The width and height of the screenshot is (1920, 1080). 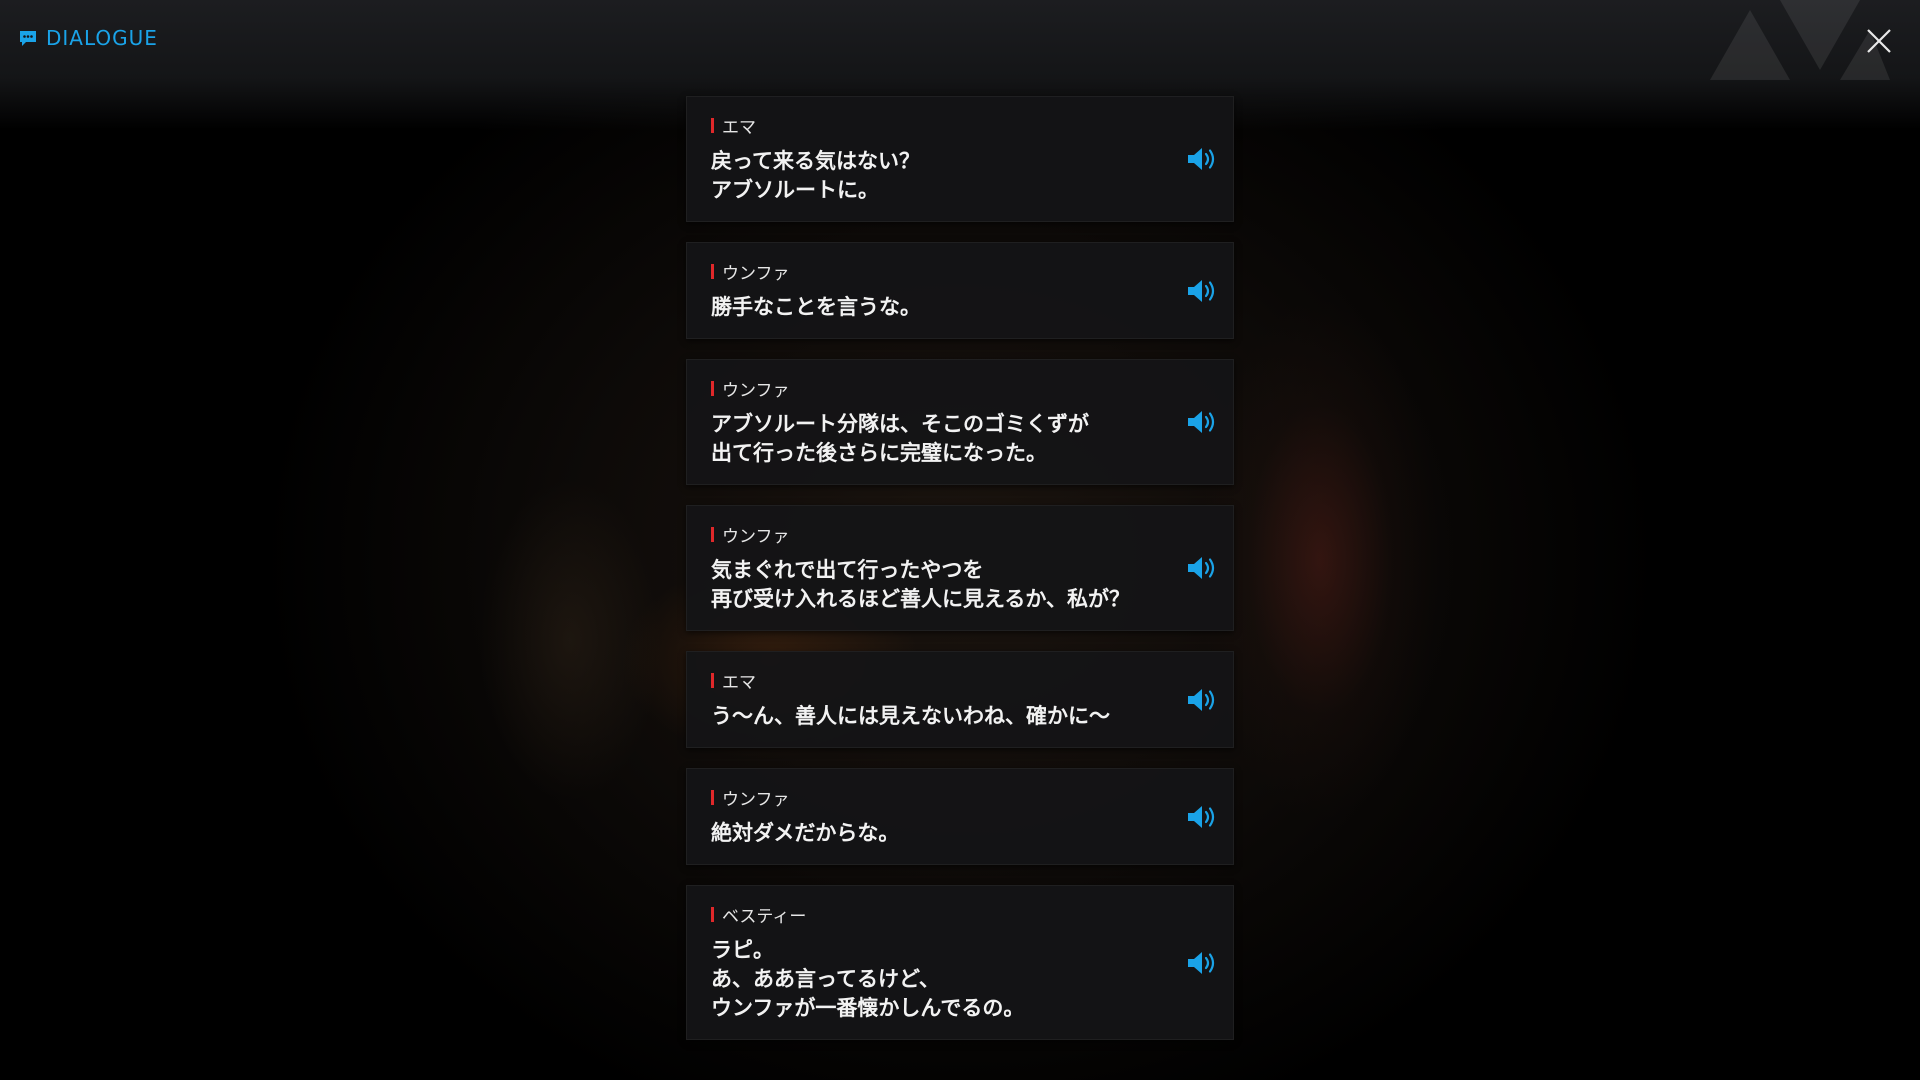 I want to click on dialogue-entry: エマう～ん、善人には見えないわね、確かに～, so click(x=960, y=699).